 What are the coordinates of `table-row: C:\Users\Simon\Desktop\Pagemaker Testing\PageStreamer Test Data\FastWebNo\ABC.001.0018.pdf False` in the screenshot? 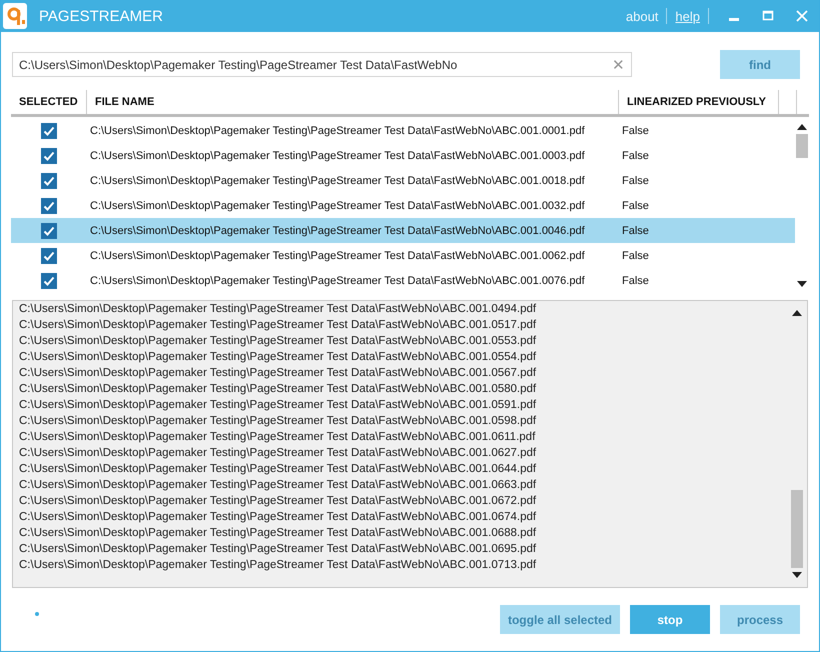 It's located at (403, 180).